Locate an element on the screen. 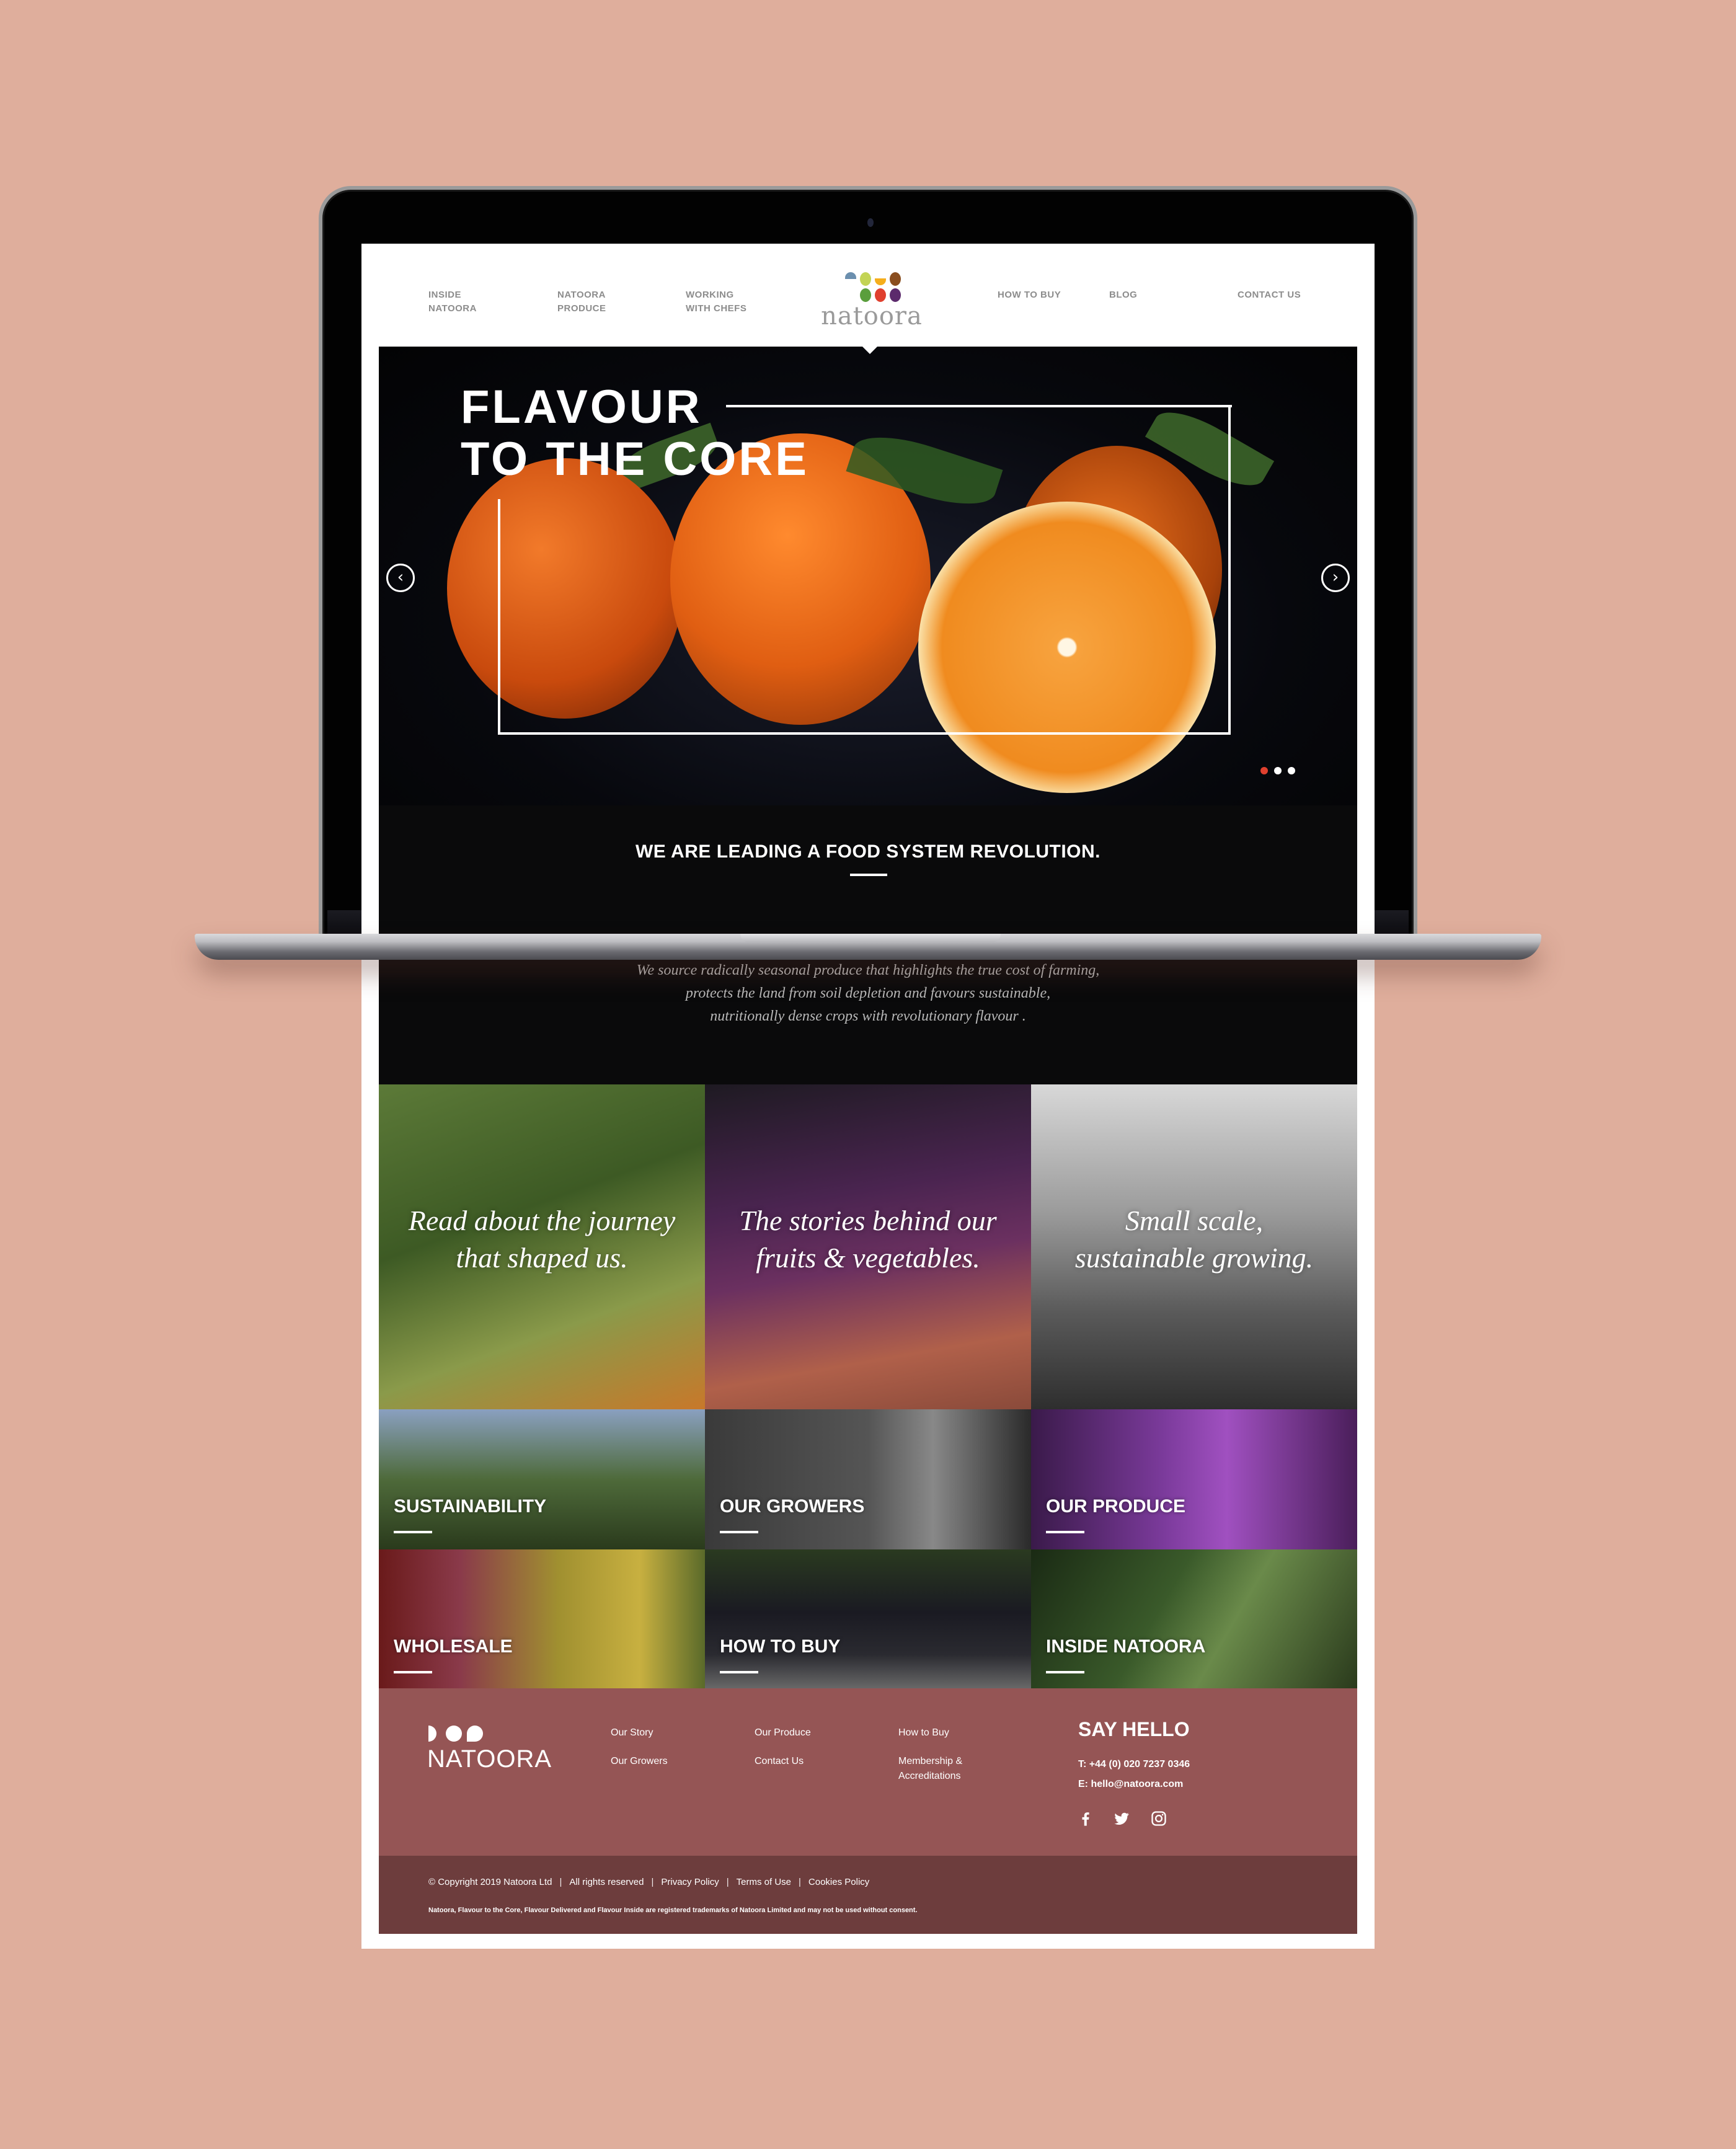 This screenshot has height=2149, width=1736. feature-tile-story: Read about the journey that shaped us. is located at coordinates (542, 1246).